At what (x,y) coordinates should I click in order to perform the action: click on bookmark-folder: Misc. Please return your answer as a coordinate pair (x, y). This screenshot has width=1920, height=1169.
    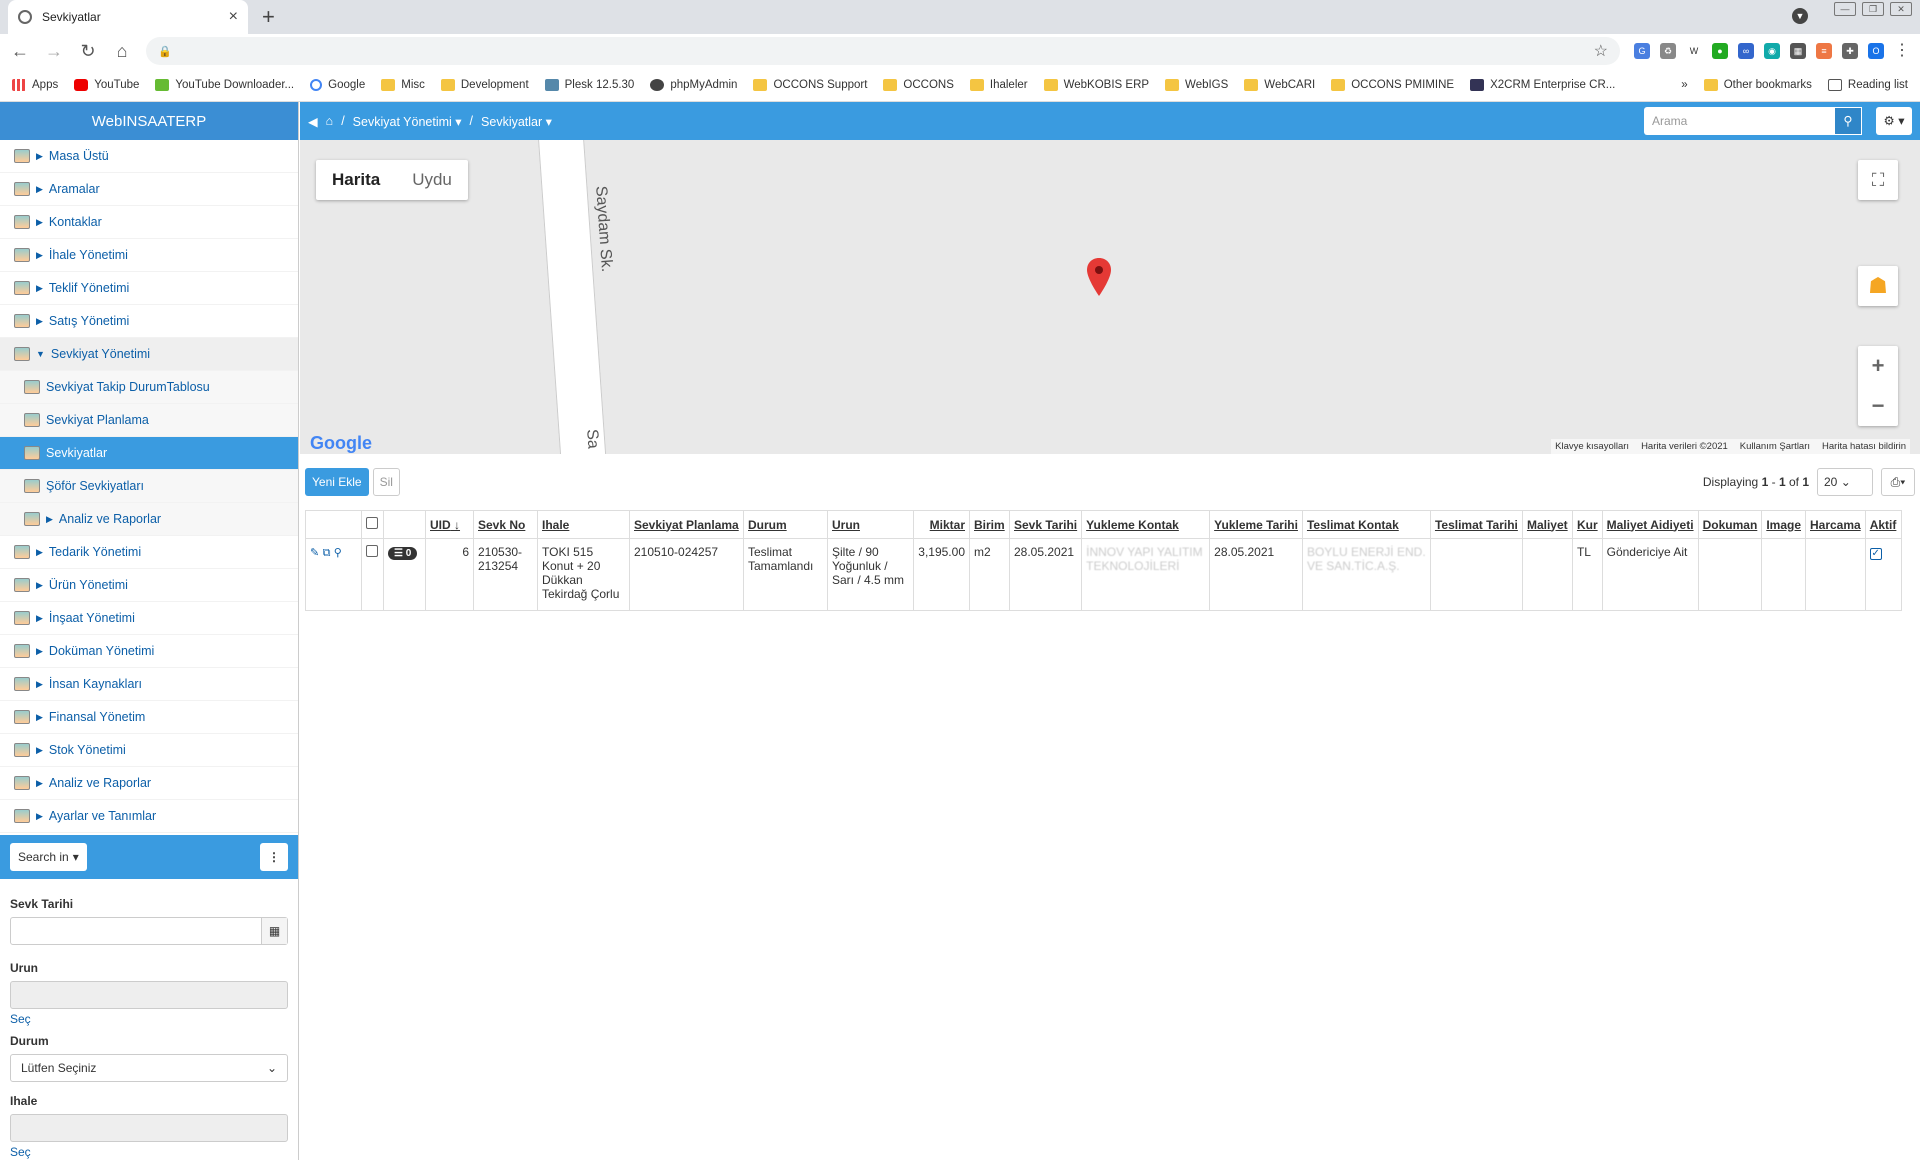
    Looking at the image, I should click on (403, 84).